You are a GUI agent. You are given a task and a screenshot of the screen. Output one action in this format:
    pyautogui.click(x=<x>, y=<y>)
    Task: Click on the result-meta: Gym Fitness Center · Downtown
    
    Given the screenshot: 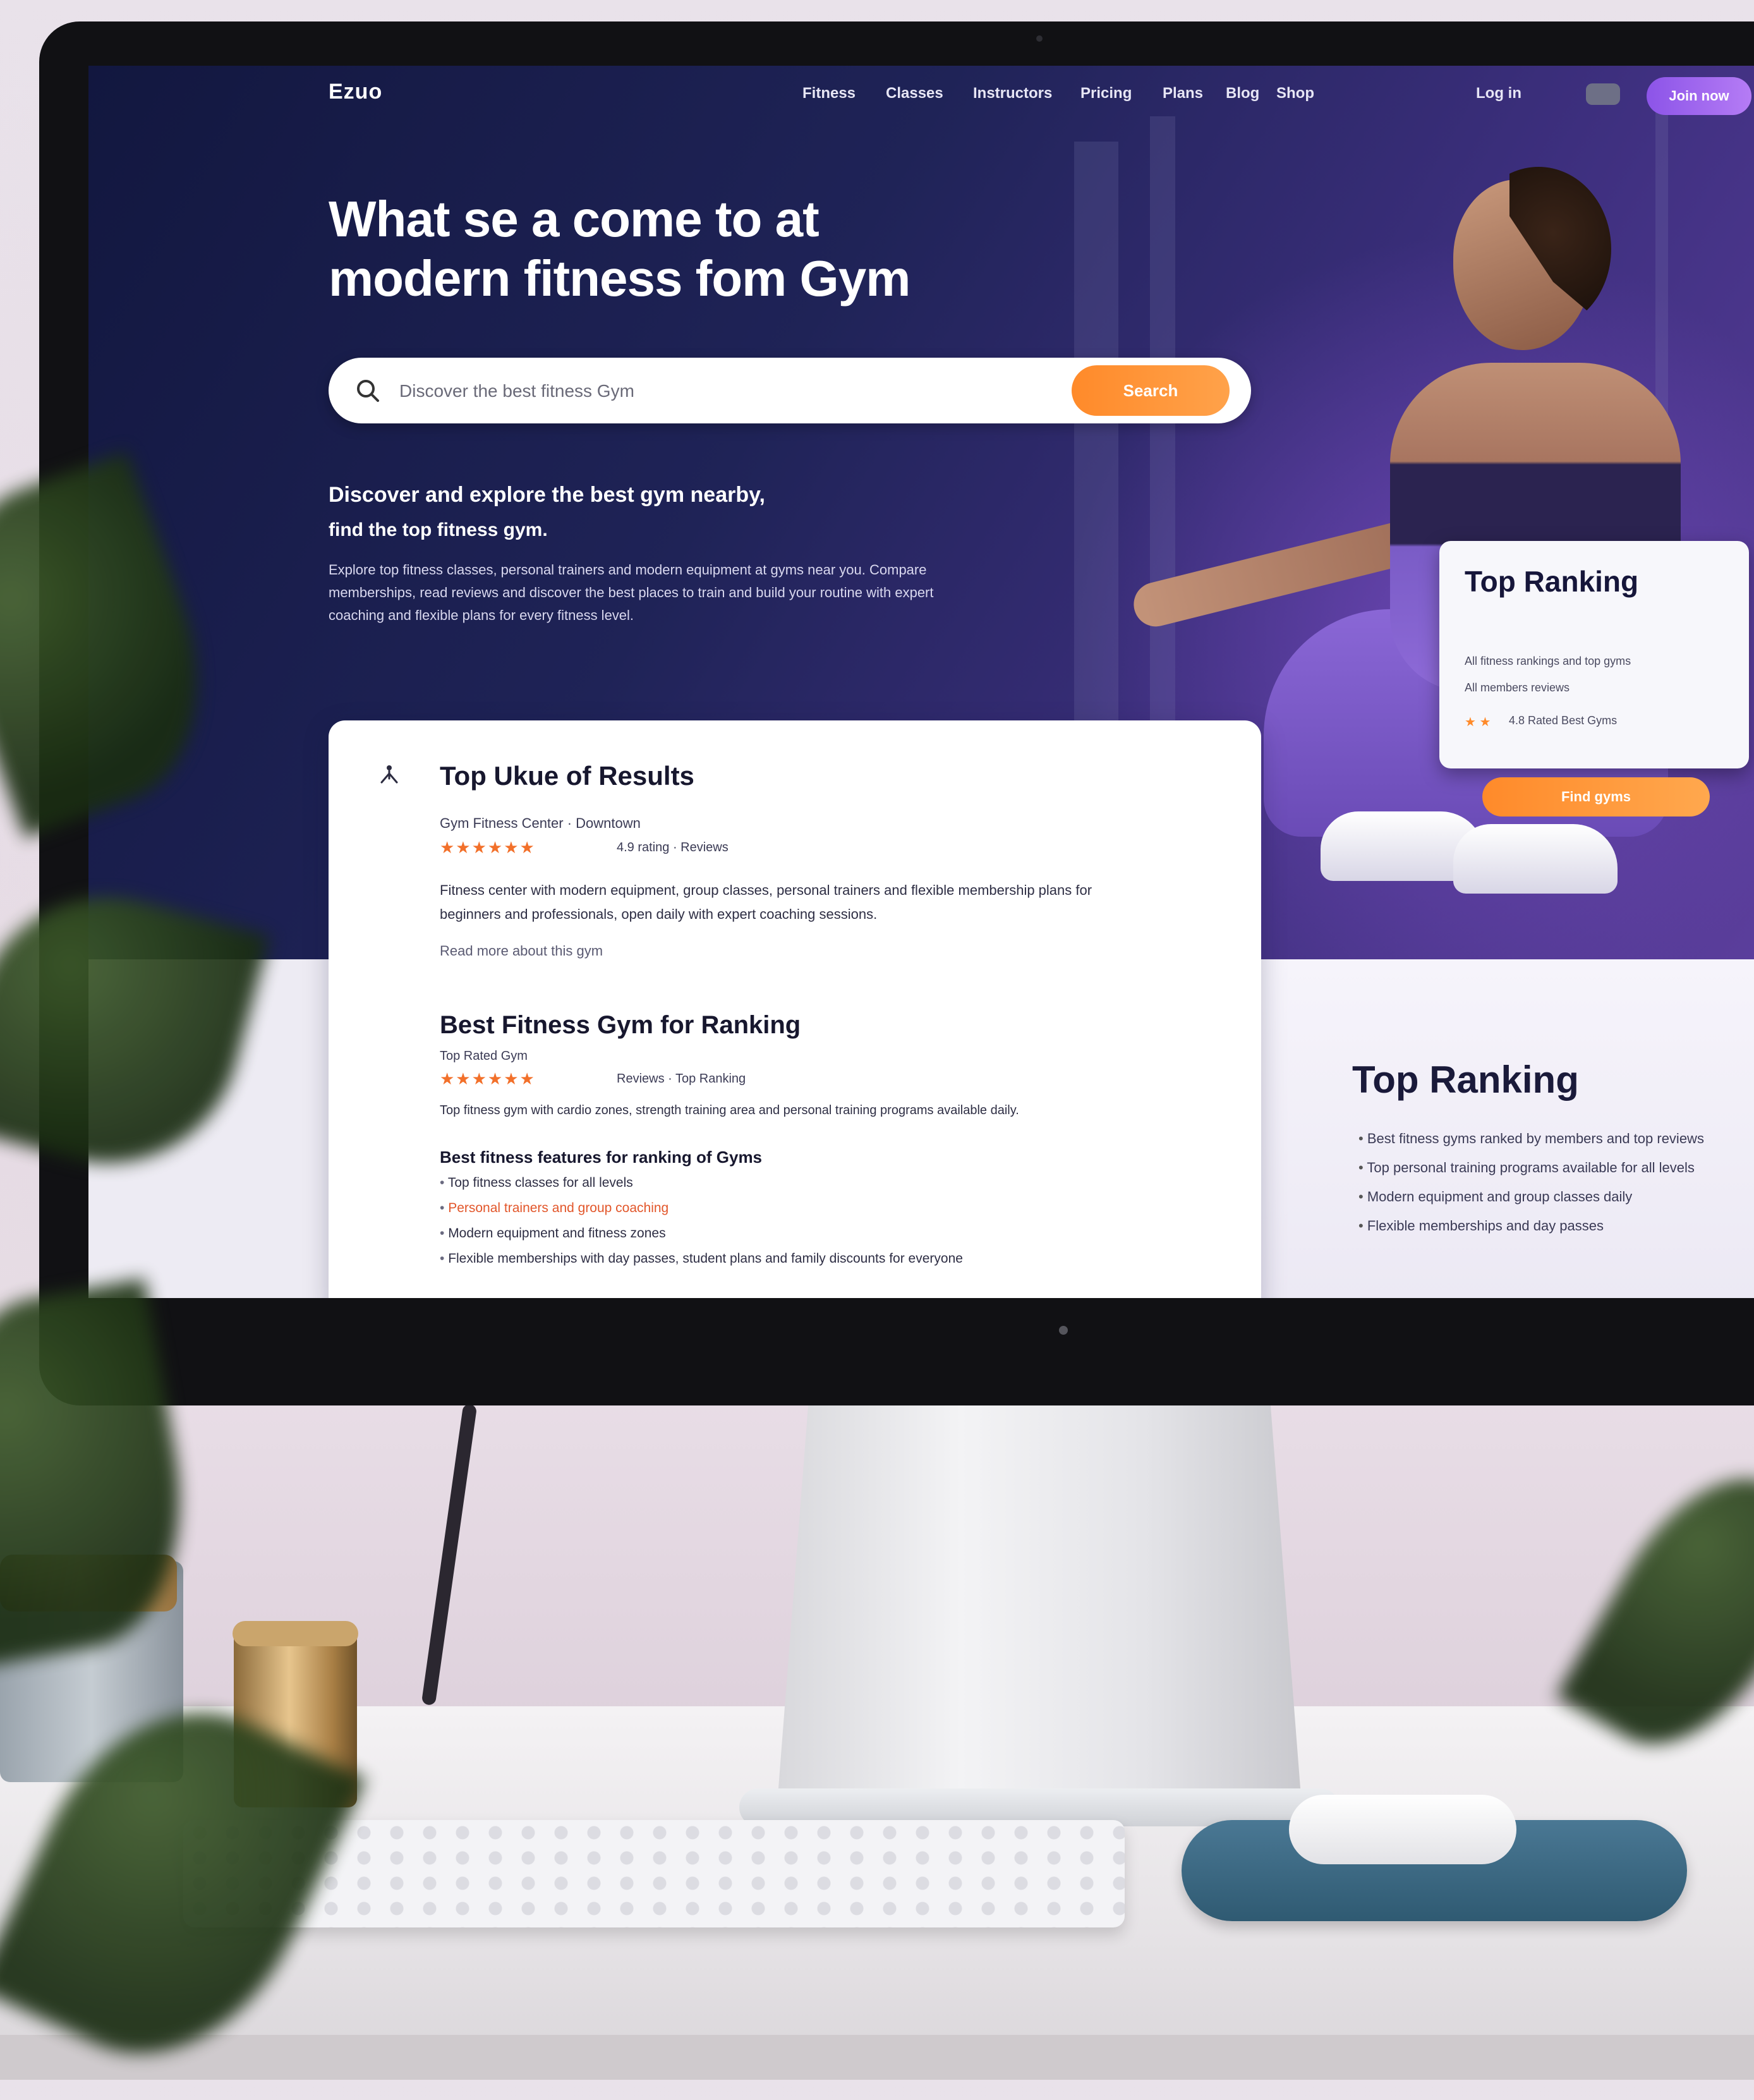 What is the action you would take?
    pyautogui.click(x=541, y=823)
    